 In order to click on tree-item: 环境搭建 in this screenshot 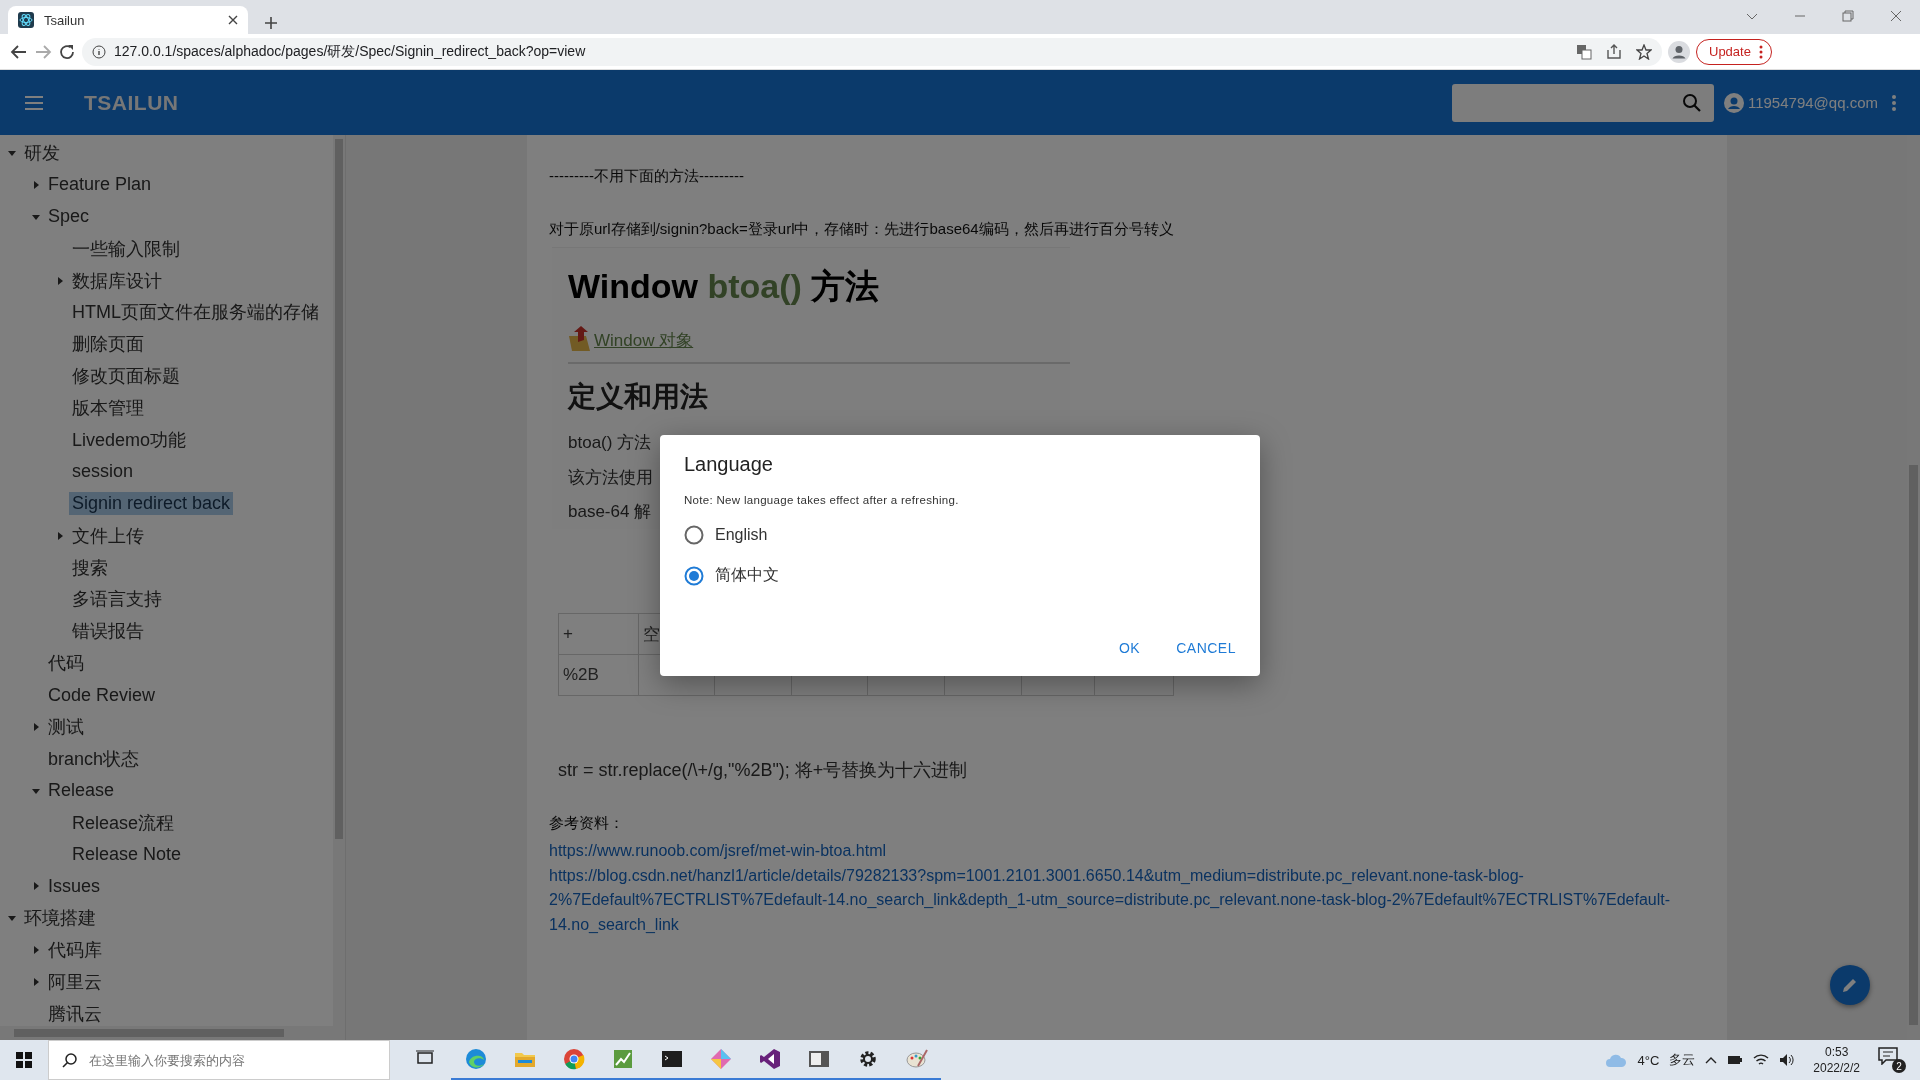, I will do `click(60, 918)`.